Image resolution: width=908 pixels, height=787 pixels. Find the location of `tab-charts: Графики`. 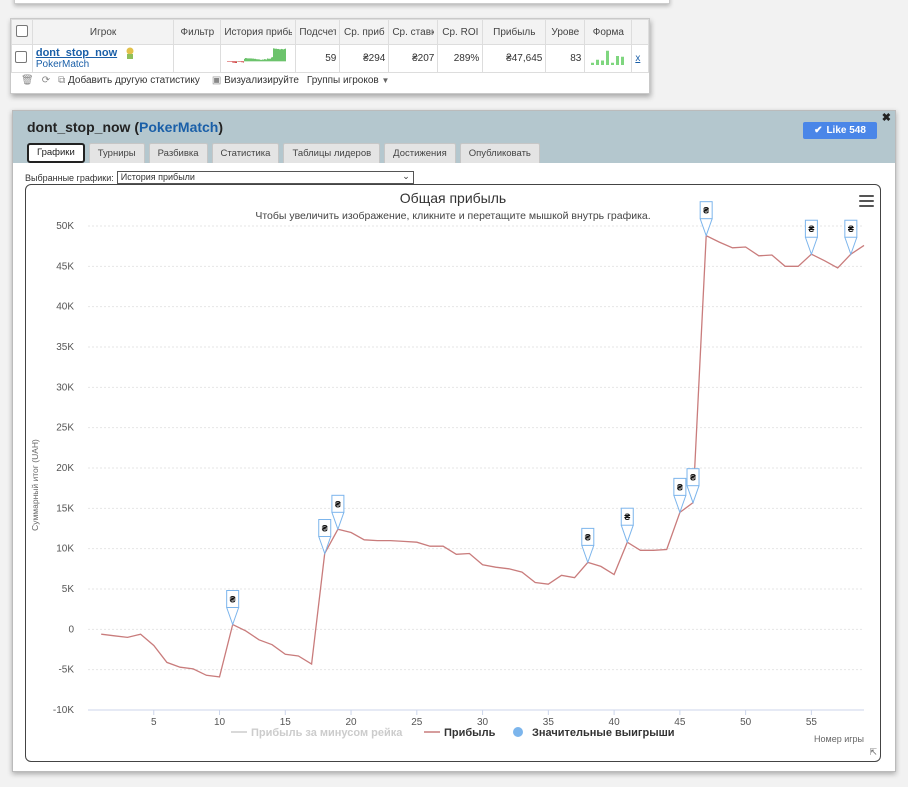

tab-charts: Графики is located at coordinates (56, 153).